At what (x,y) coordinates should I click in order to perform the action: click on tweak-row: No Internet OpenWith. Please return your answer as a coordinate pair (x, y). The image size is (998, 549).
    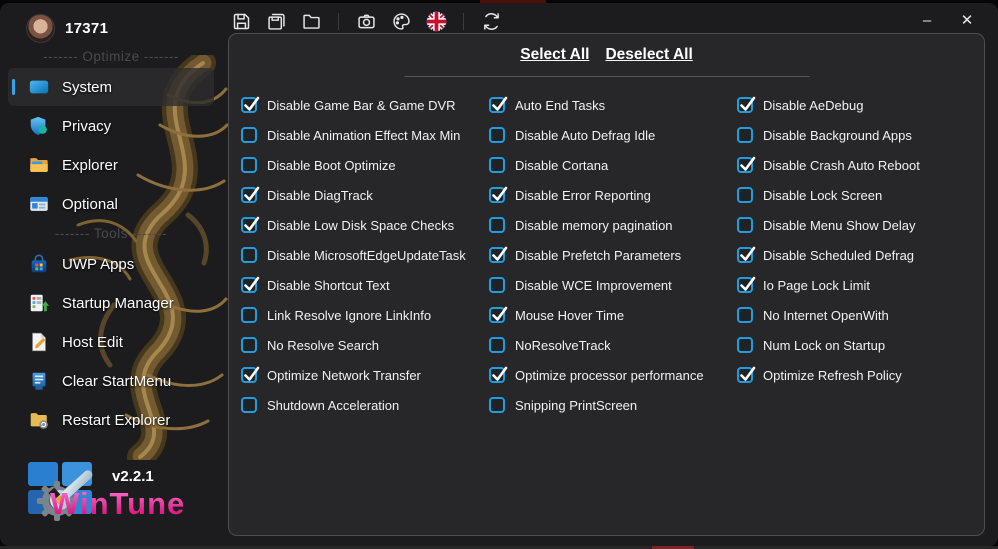
    Looking at the image, I should click on (861, 315).